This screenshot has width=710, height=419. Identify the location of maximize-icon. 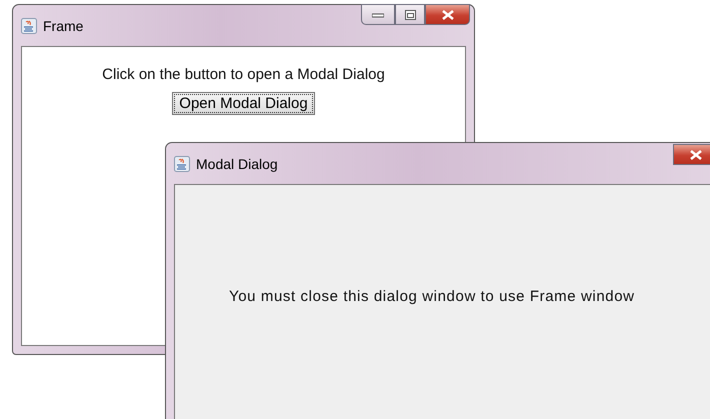
(410, 15).